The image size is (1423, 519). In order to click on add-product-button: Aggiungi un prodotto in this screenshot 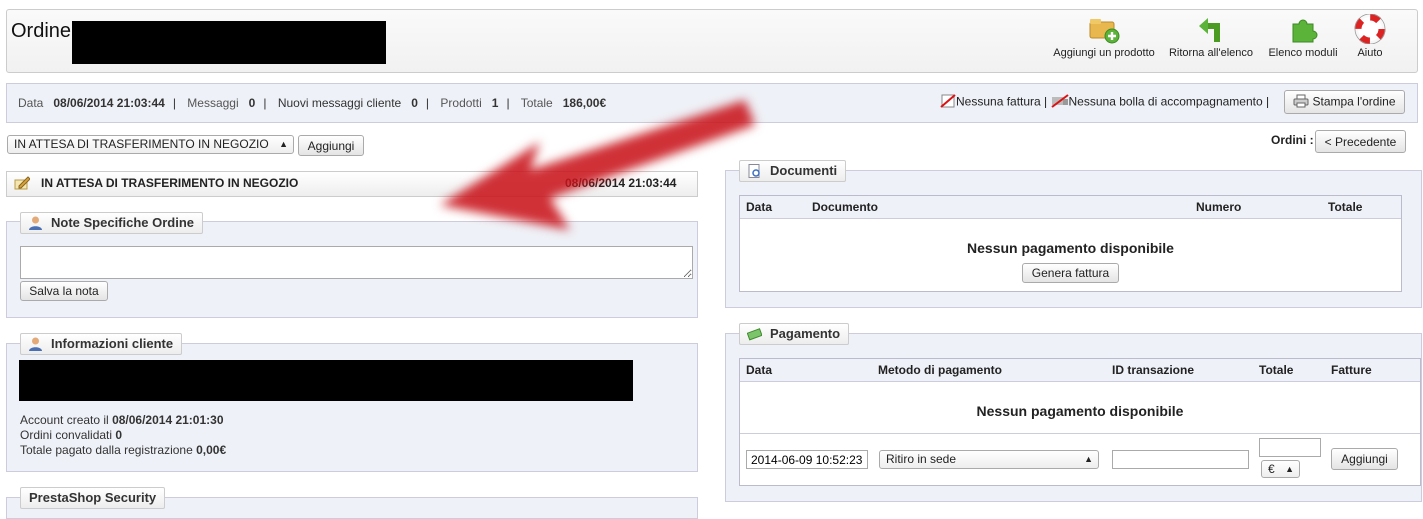, I will do `click(1104, 36)`.